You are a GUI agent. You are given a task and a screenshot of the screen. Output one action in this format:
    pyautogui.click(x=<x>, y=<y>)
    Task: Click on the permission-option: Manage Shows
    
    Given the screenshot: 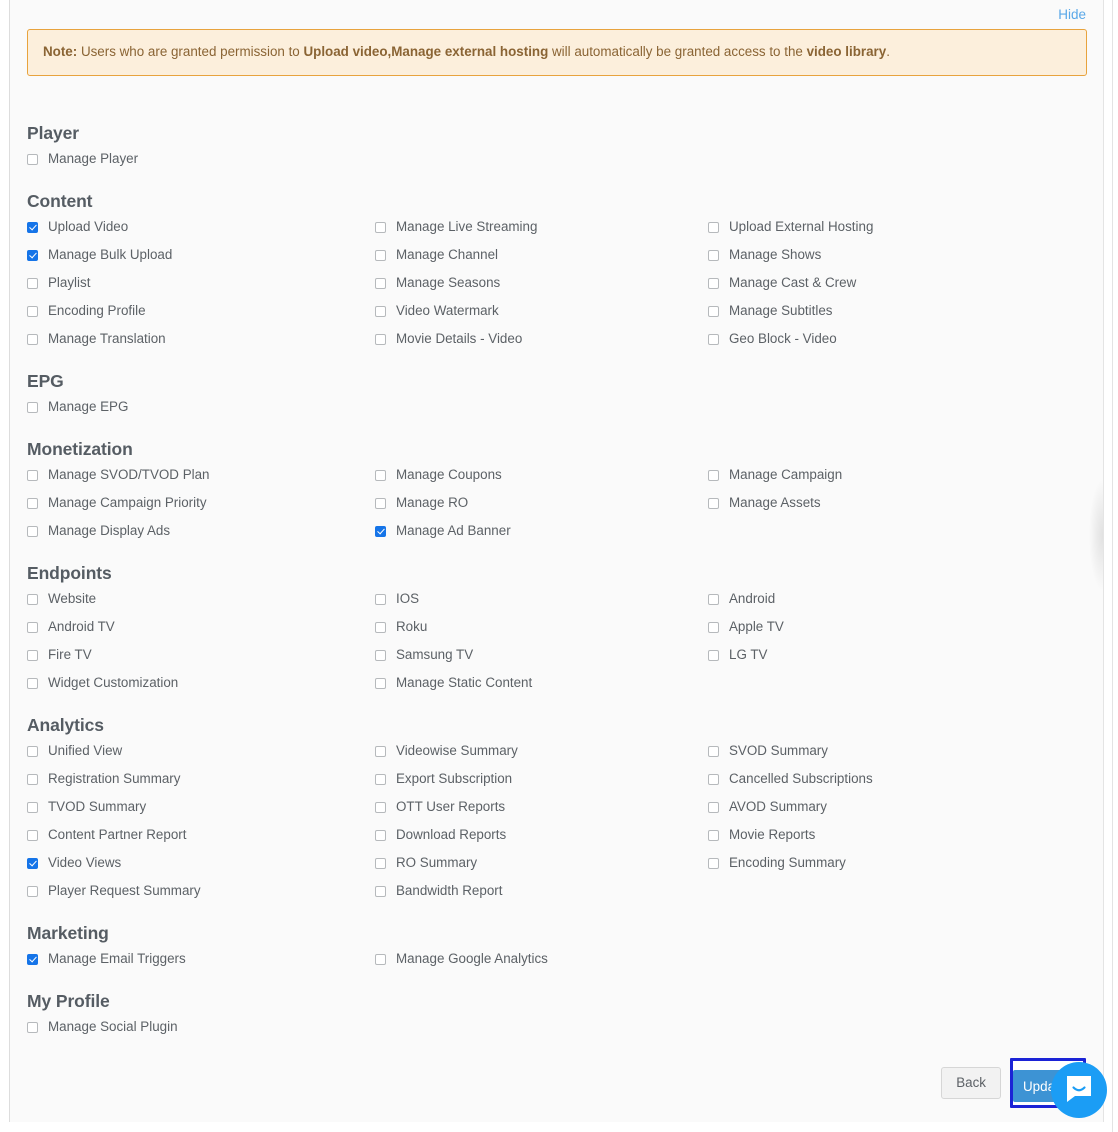 What is the action you would take?
    pyautogui.click(x=897, y=255)
    